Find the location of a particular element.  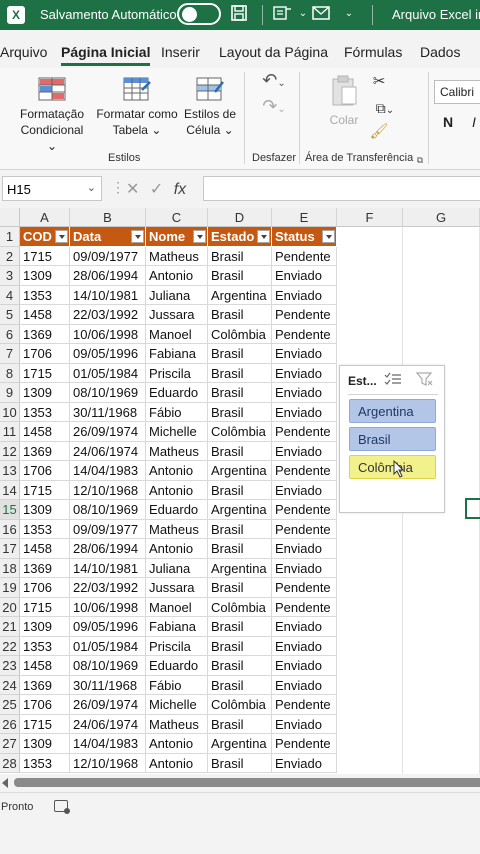

table-cell: Manoel is located at coordinates (177, 334).